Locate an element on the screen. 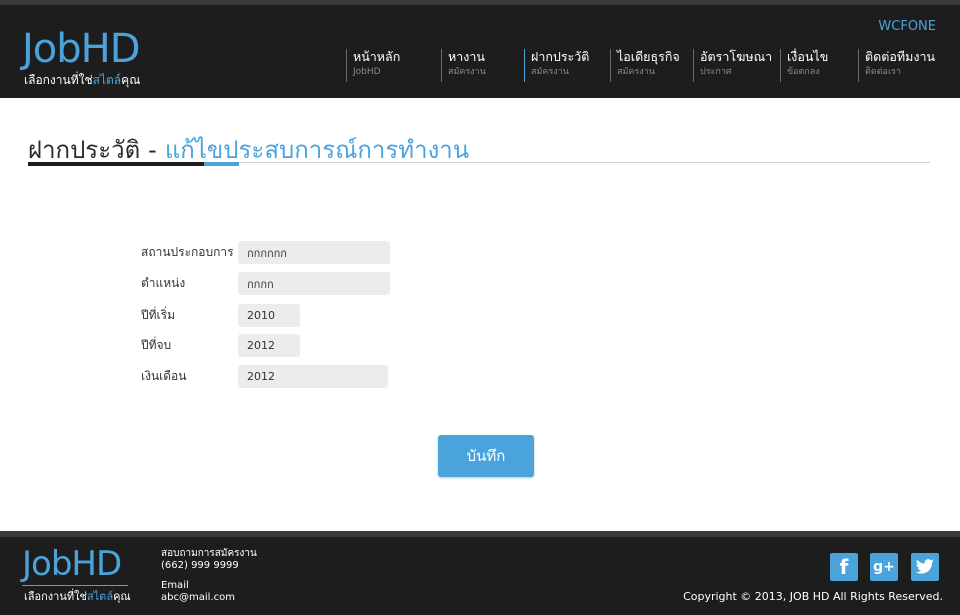  nav-item-contact: ติดต่อทีมงาน ติดต่อเรา is located at coordinates (905, 65).